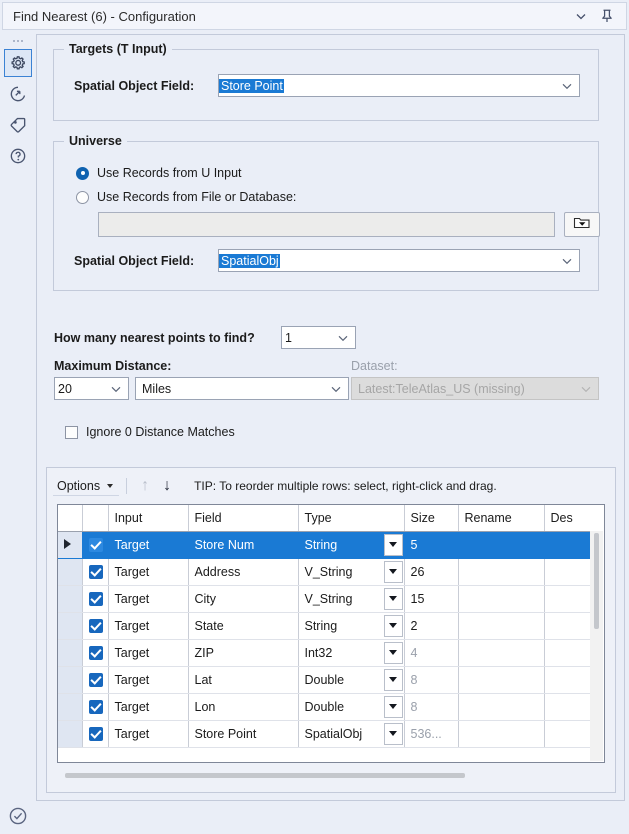  I want to click on cell-size: 15, so click(431, 599).